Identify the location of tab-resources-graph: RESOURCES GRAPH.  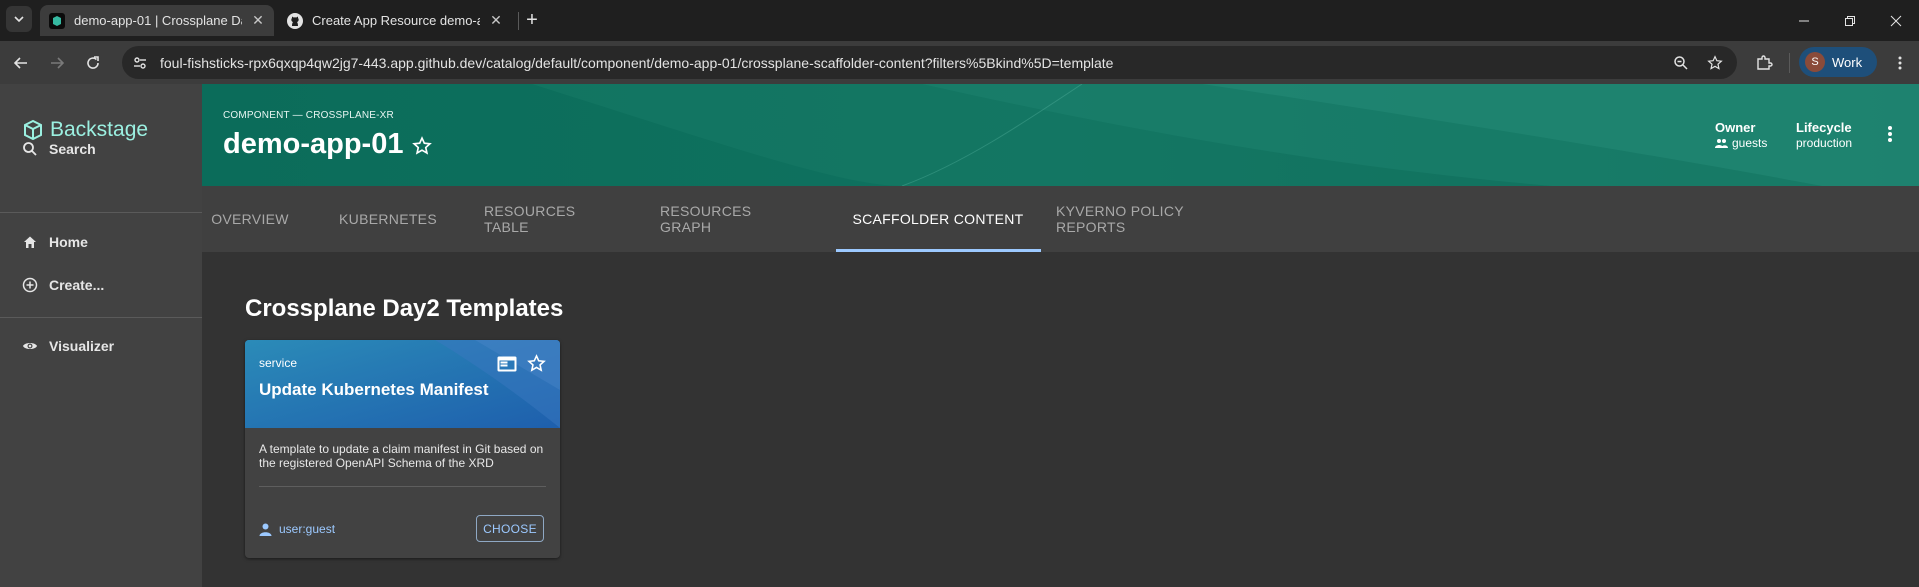
(724, 219).